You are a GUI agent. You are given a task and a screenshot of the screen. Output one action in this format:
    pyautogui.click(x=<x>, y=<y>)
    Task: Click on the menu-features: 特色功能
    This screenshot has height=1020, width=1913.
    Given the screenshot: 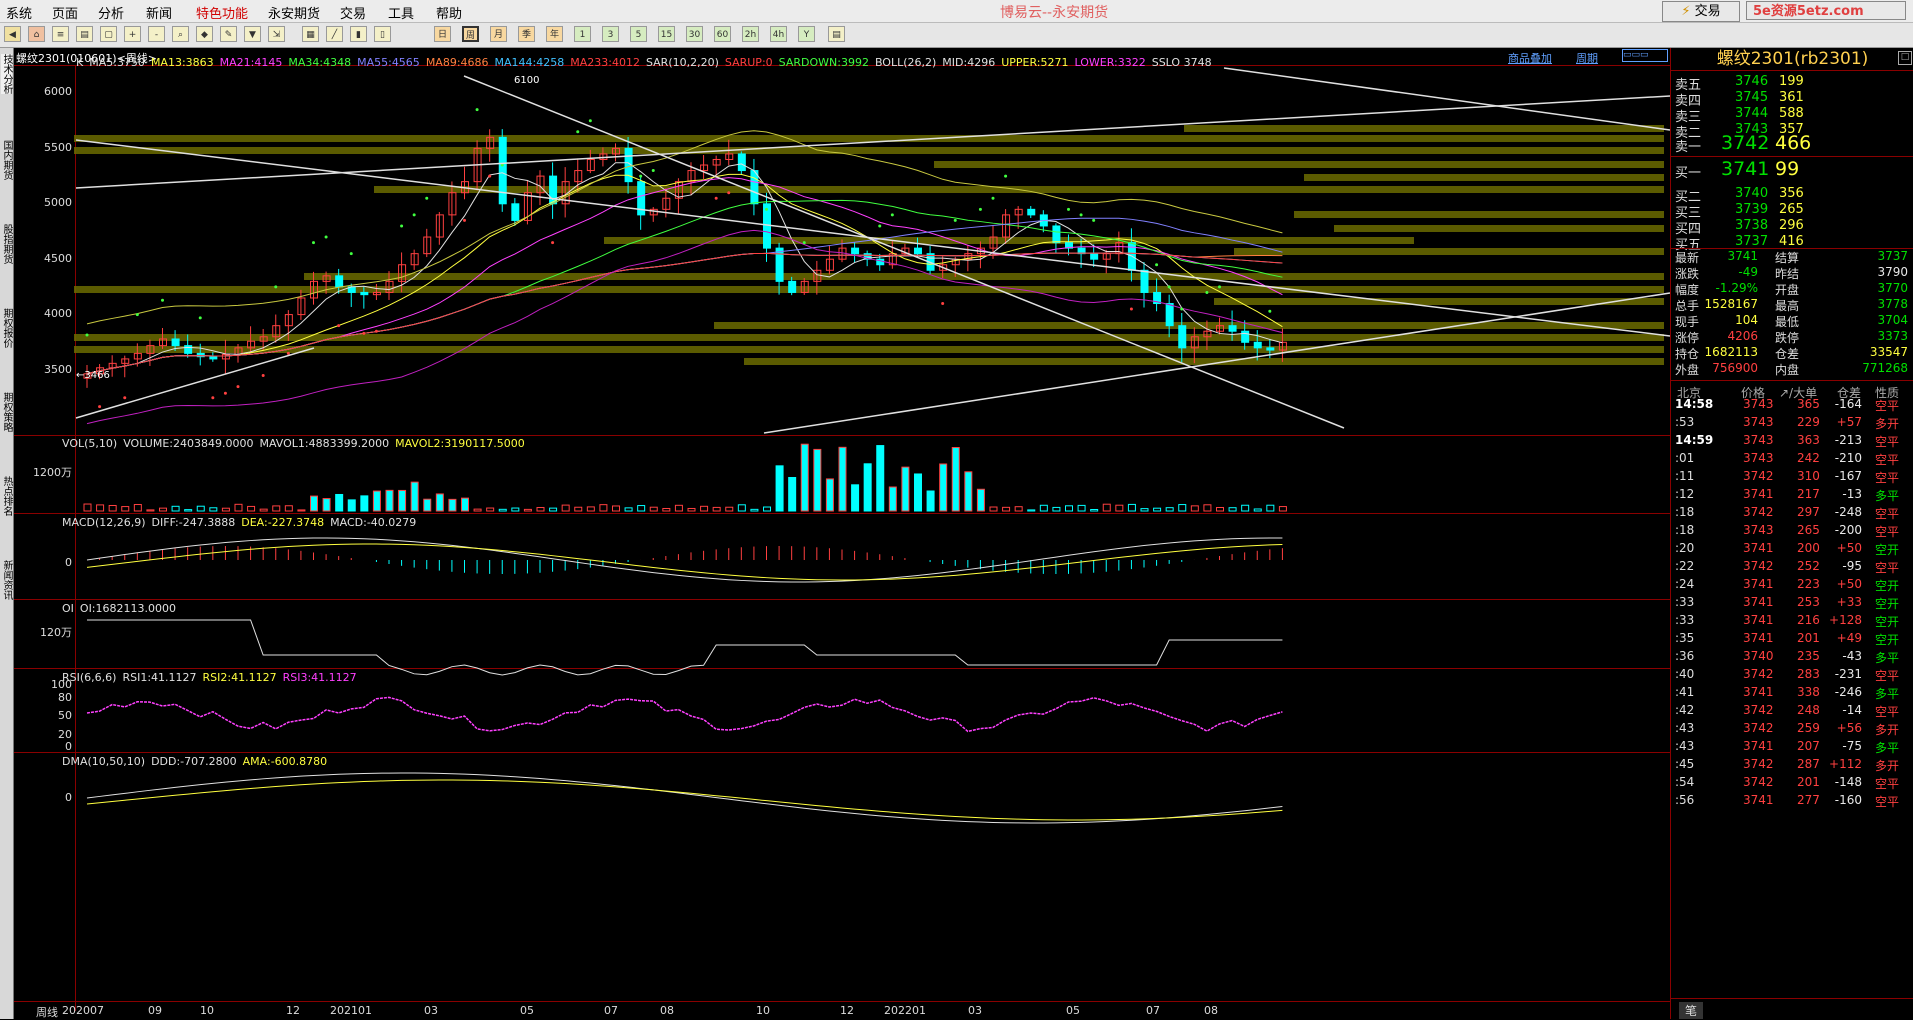 What is the action you would take?
    pyautogui.click(x=222, y=12)
    